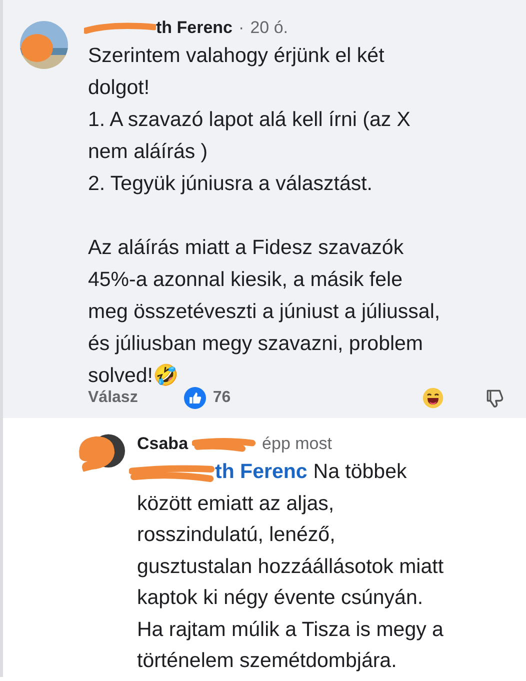 Image resolution: width=526 pixels, height=681 pixels. What do you see at coordinates (495, 398) in the screenshot?
I see `dislike-icon` at bounding box center [495, 398].